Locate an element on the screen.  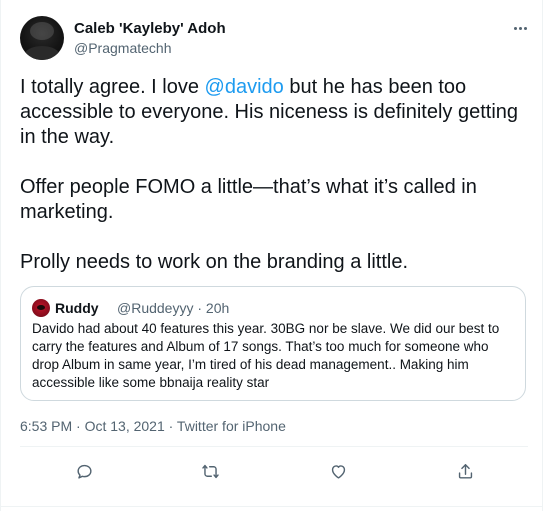
retweet-icon is located at coordinates (210, 471).